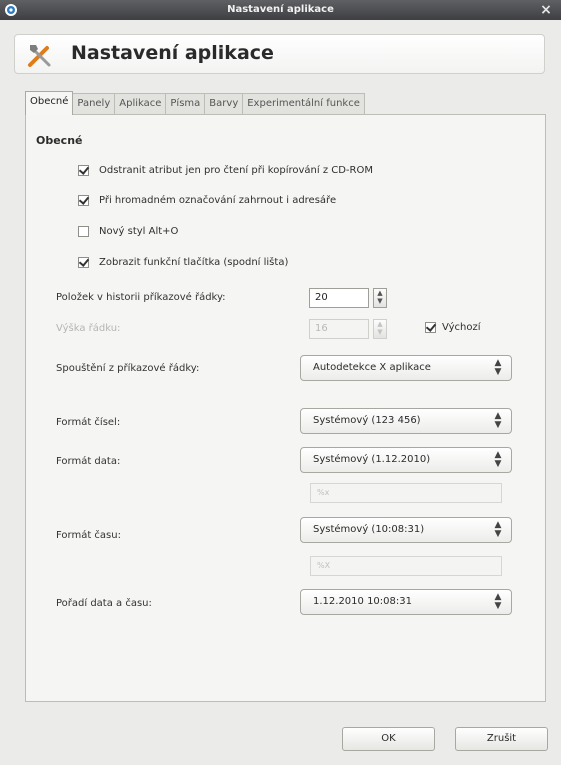 This screenshot has width=561, height=765. I want to click on alt-o-style-checkbox, so click(83, 231).